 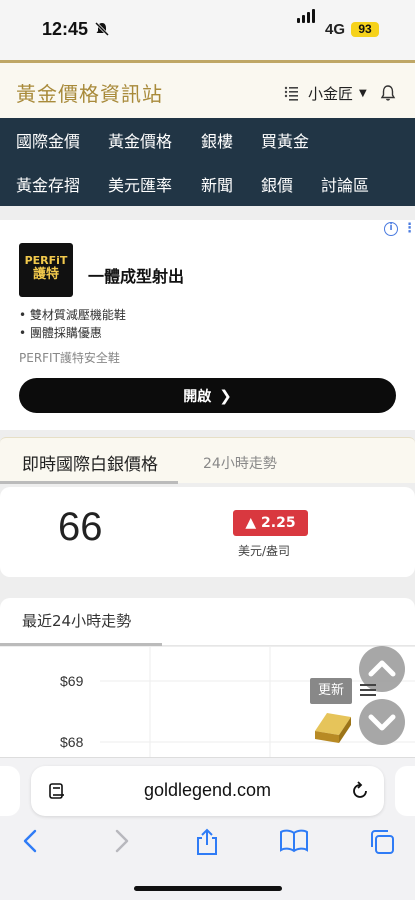 I want to click on share-icon, so click(x=207, y=842).